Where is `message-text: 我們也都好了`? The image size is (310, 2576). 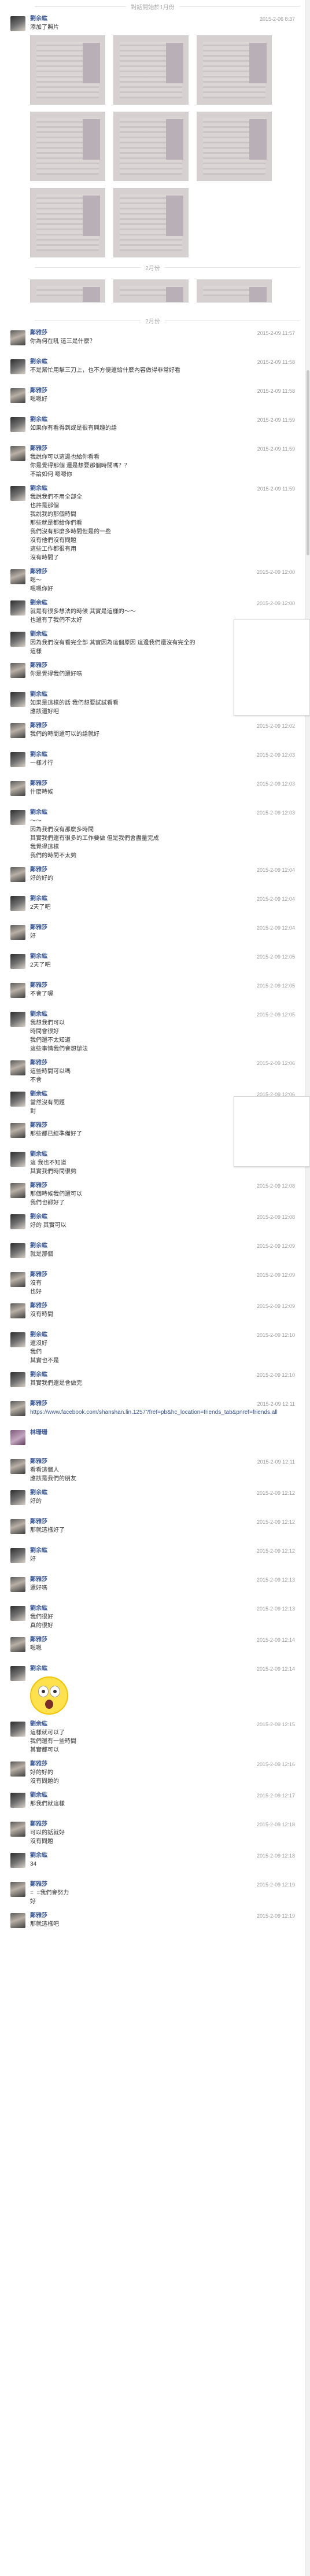 message-text: 我們也都好了 is located at coordinates (47, 1203).